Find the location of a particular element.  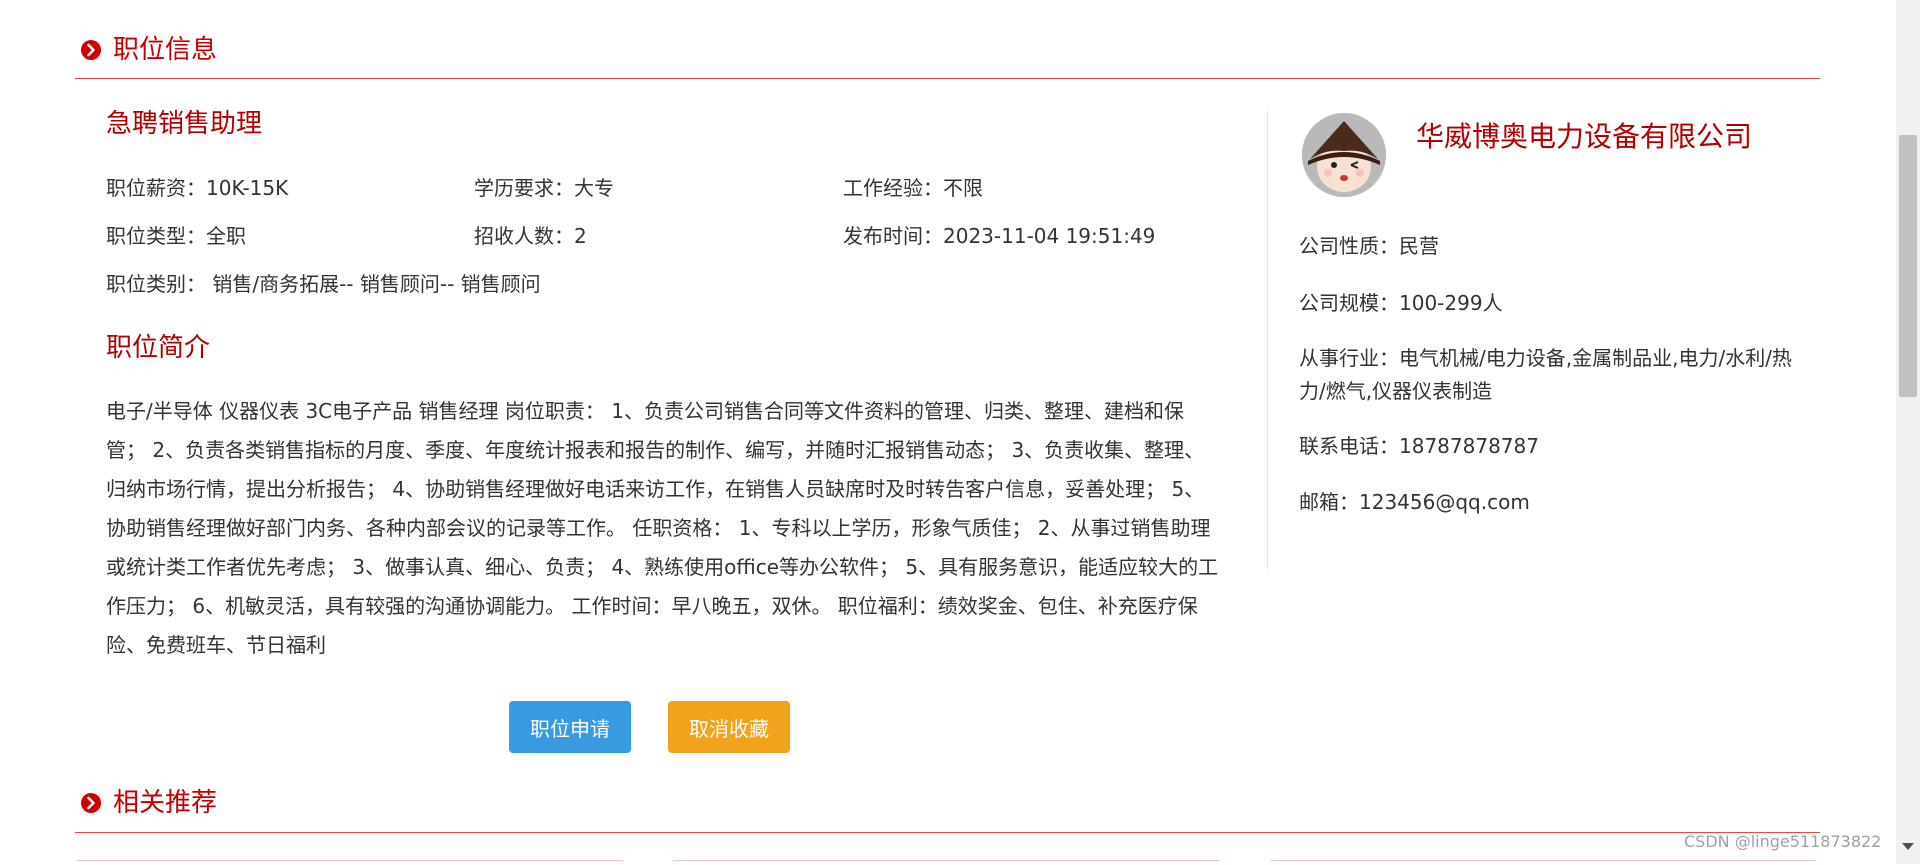

company-industry: 从事行业：电气机械/电力设备,金属制品业,电力/水利/热力/燃气,仪器仪表制造 is located at coordinates (1545, 374).